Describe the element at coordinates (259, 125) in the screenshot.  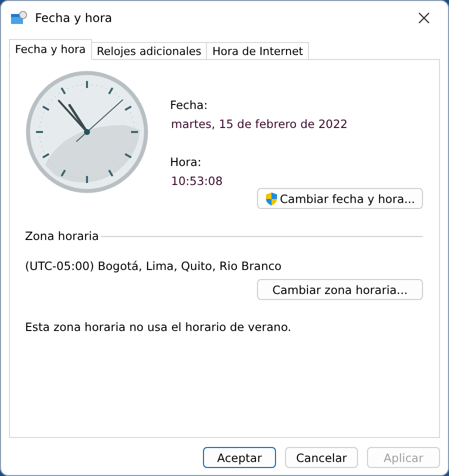
I see `date-value: martes, 15 de febrero de 2022` at that location.